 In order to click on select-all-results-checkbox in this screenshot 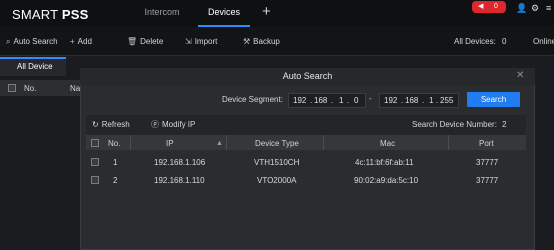, I will do `click(95, 143)`.